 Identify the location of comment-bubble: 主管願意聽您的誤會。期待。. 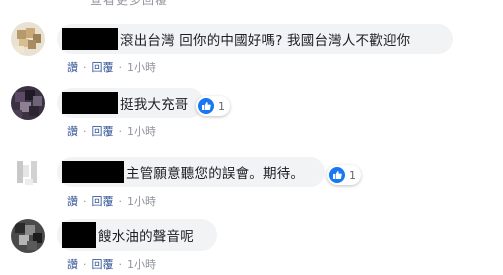
(191, 172).